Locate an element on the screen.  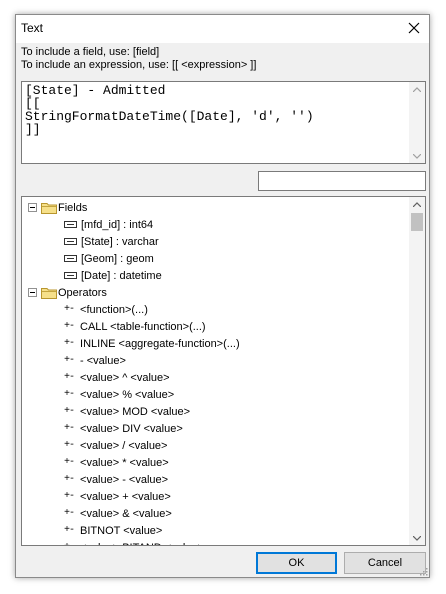
title-bar: Text is located at coordinates (222, 29).